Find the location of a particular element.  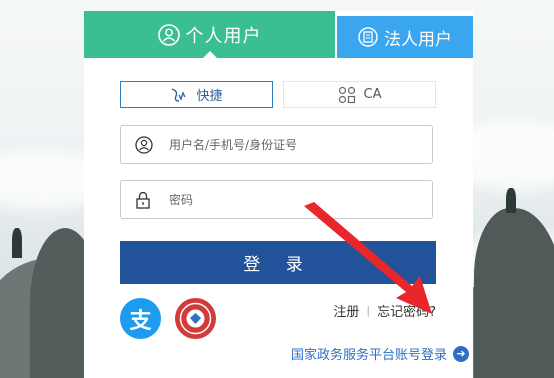

quick-login-icon is located at coordinates (179, 95).